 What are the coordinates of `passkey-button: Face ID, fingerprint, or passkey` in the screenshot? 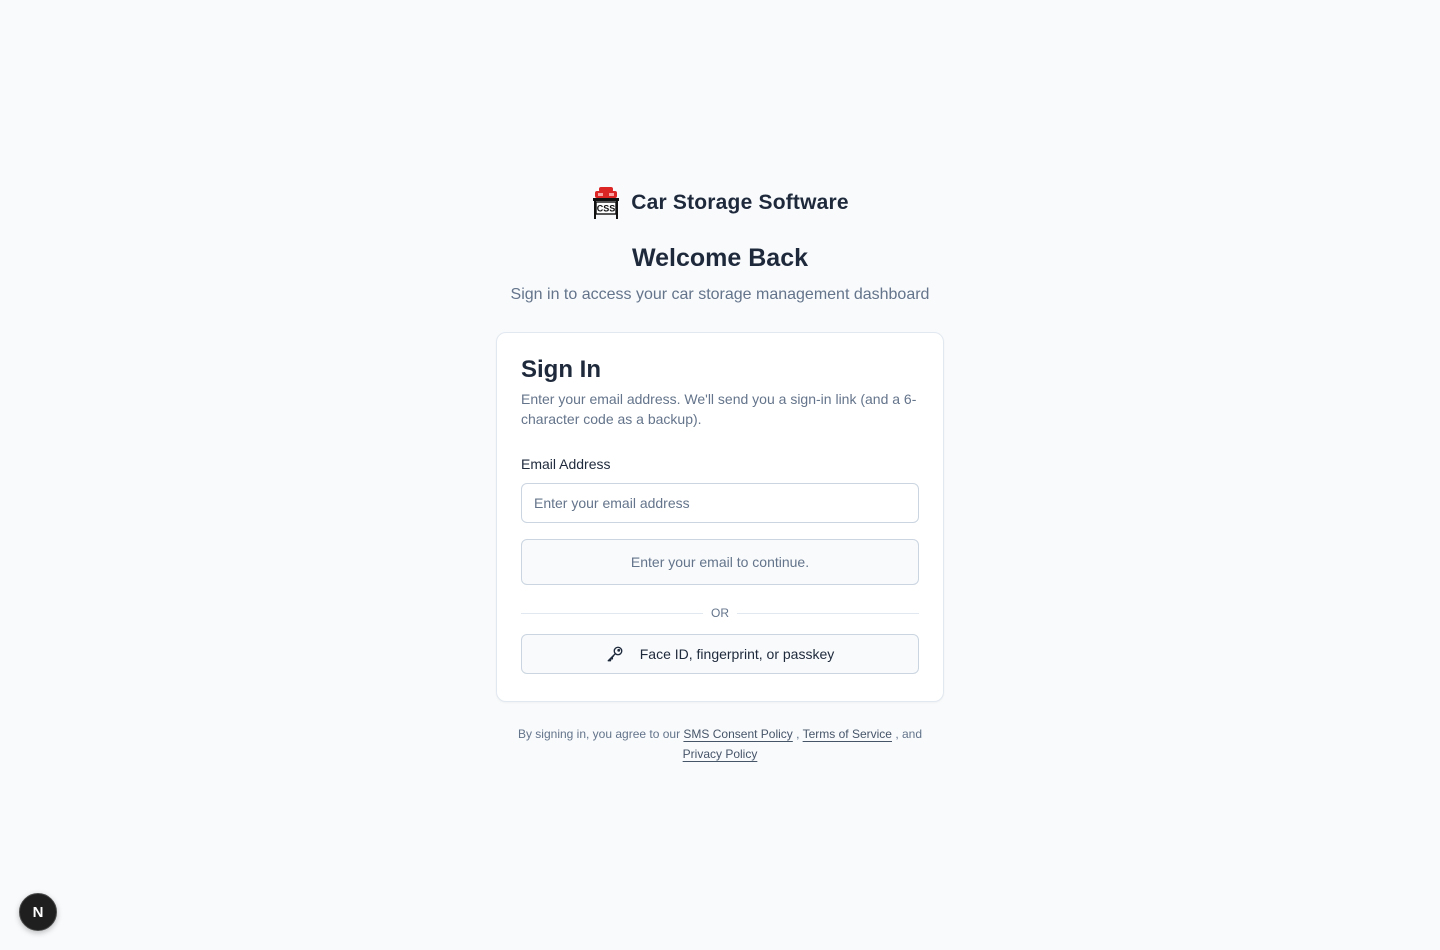 It's located at (720, 654).